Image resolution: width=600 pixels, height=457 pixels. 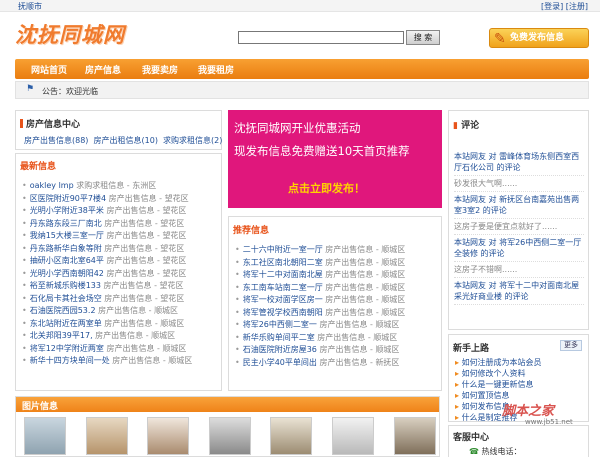 I want to click on item-title: 光明小学附近38平米, so click(x=67, y=210).